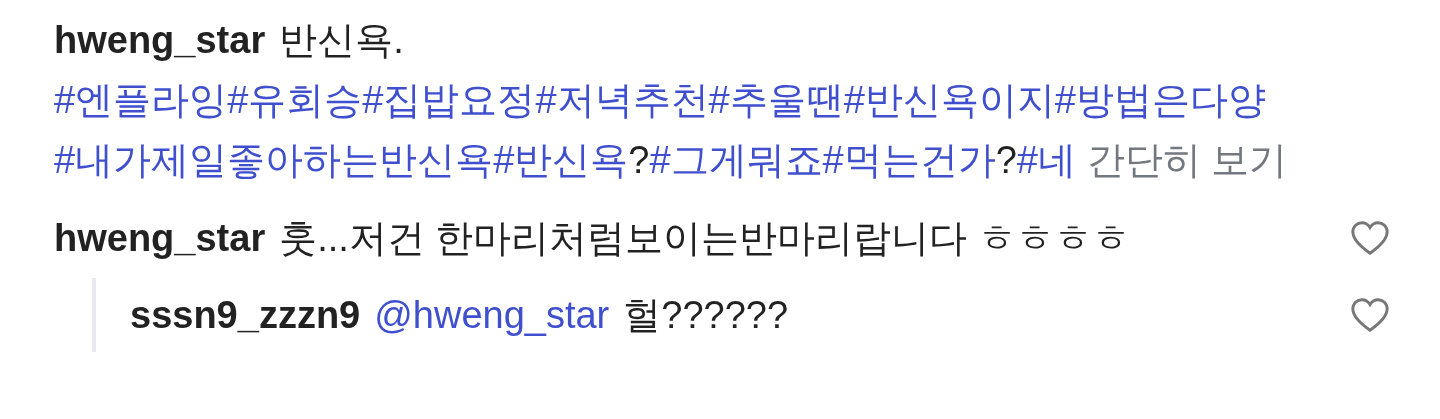 The height and width of the screenshot is (419, 1440). Describe the element at coordinates (449, 100) in the screenshot. I see `hashtag-link: #집밥요정` at that location.